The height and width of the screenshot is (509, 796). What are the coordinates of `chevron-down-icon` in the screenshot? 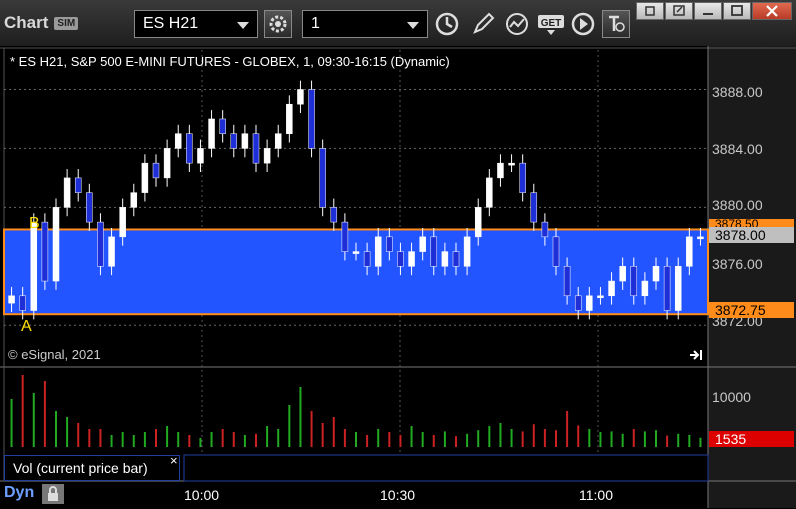 It's located at (413, 25).